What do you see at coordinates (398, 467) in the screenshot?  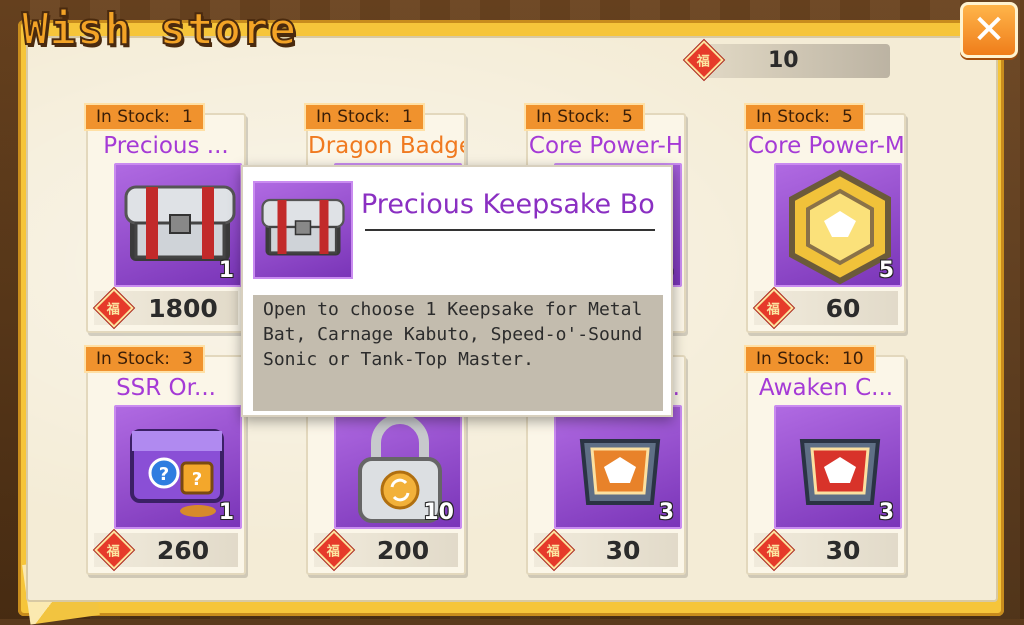 I see `padlock-icon: 10` at bounding box center [398, 467].